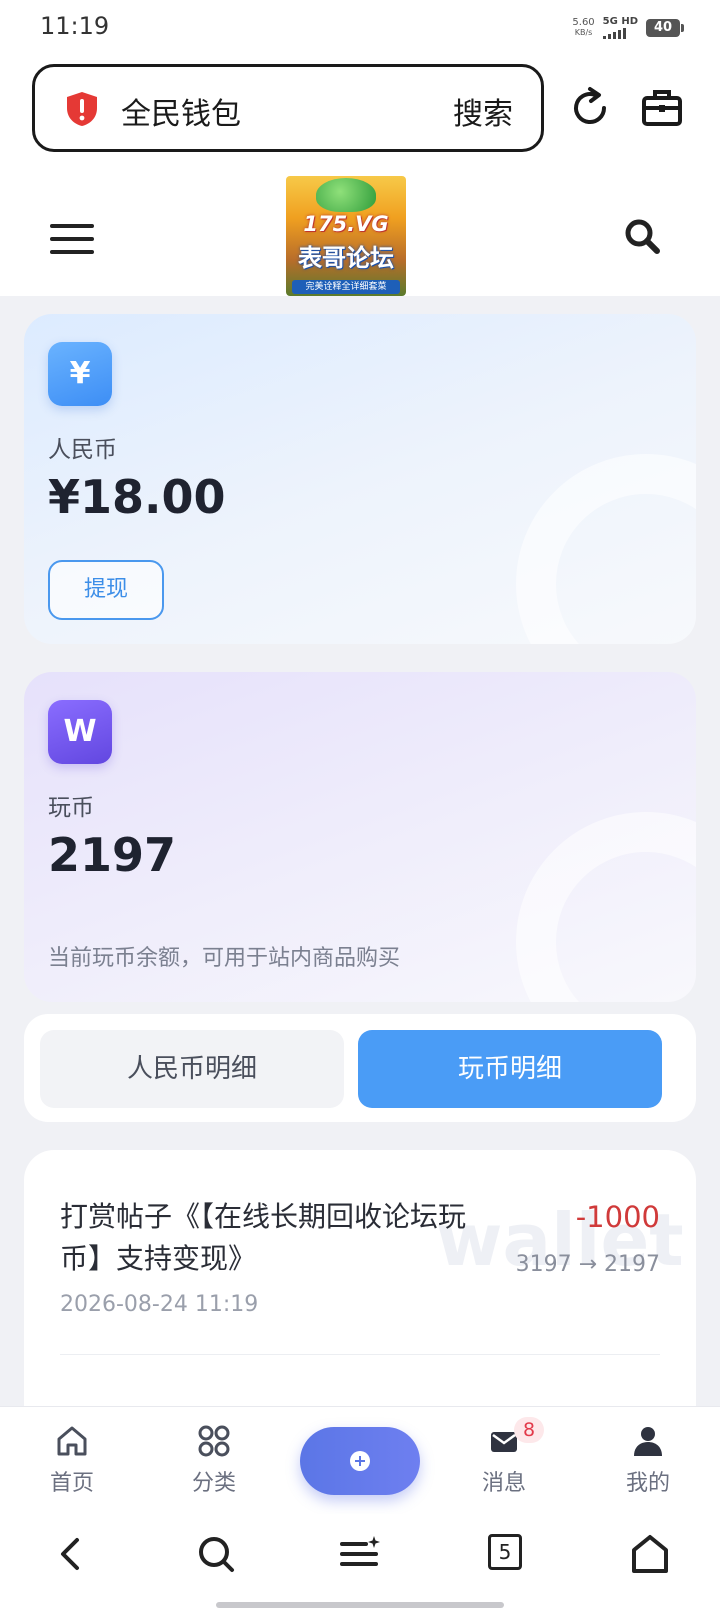  Describe the element at coordinates (360, 28) in the screenshot. I see `status-bar: 11:19 5.60 KB/s 5G HD 40` at that location.